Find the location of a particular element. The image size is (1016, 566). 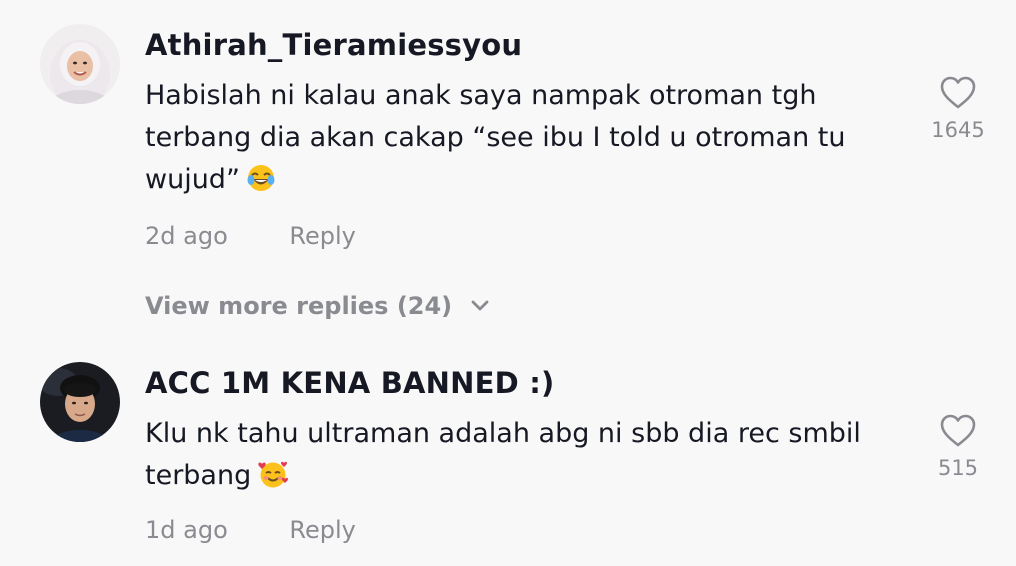

smiling-face-with-hearts-icon is located at coordinates (273, 480).